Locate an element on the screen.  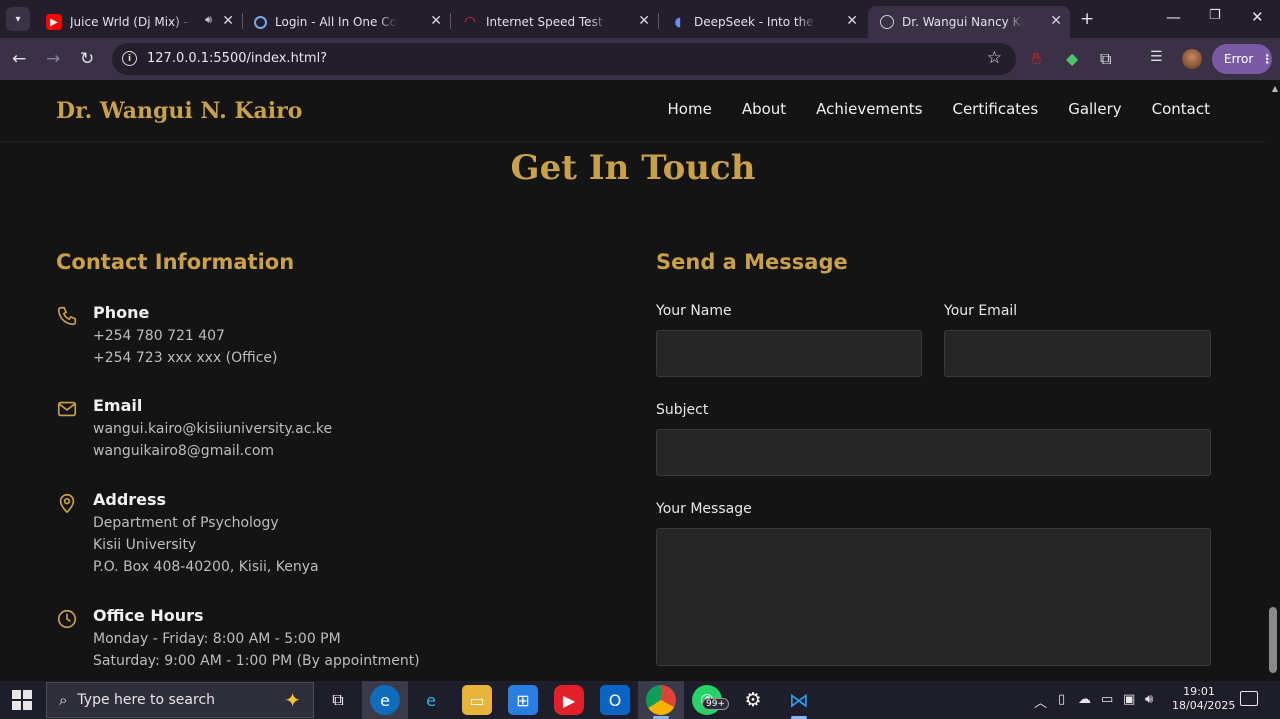
reading-list-icon: ☰ is located at coordinates (1156, 57).